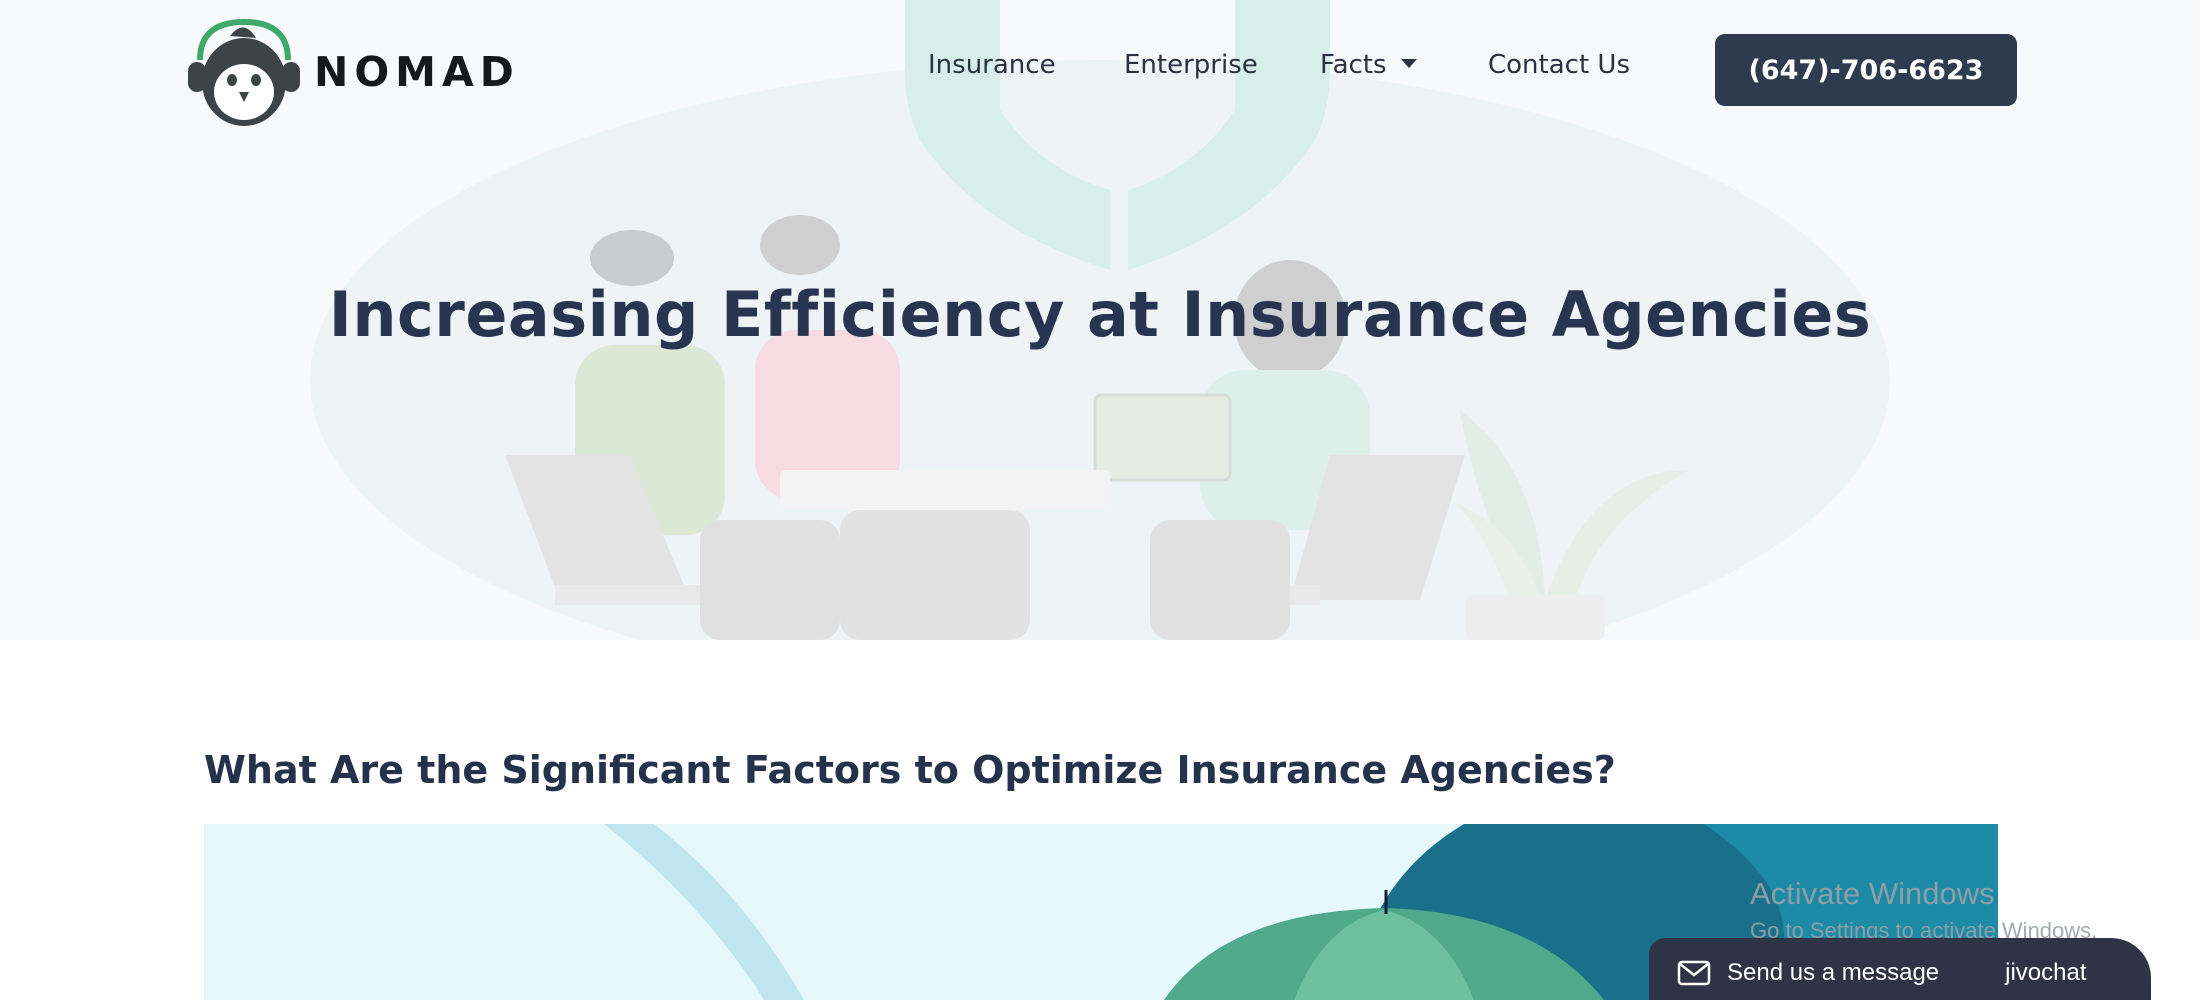  Describe the element at coordinates (992, 65) in the screenshot. I see `nav-item-insurance: Insurance` at that location.